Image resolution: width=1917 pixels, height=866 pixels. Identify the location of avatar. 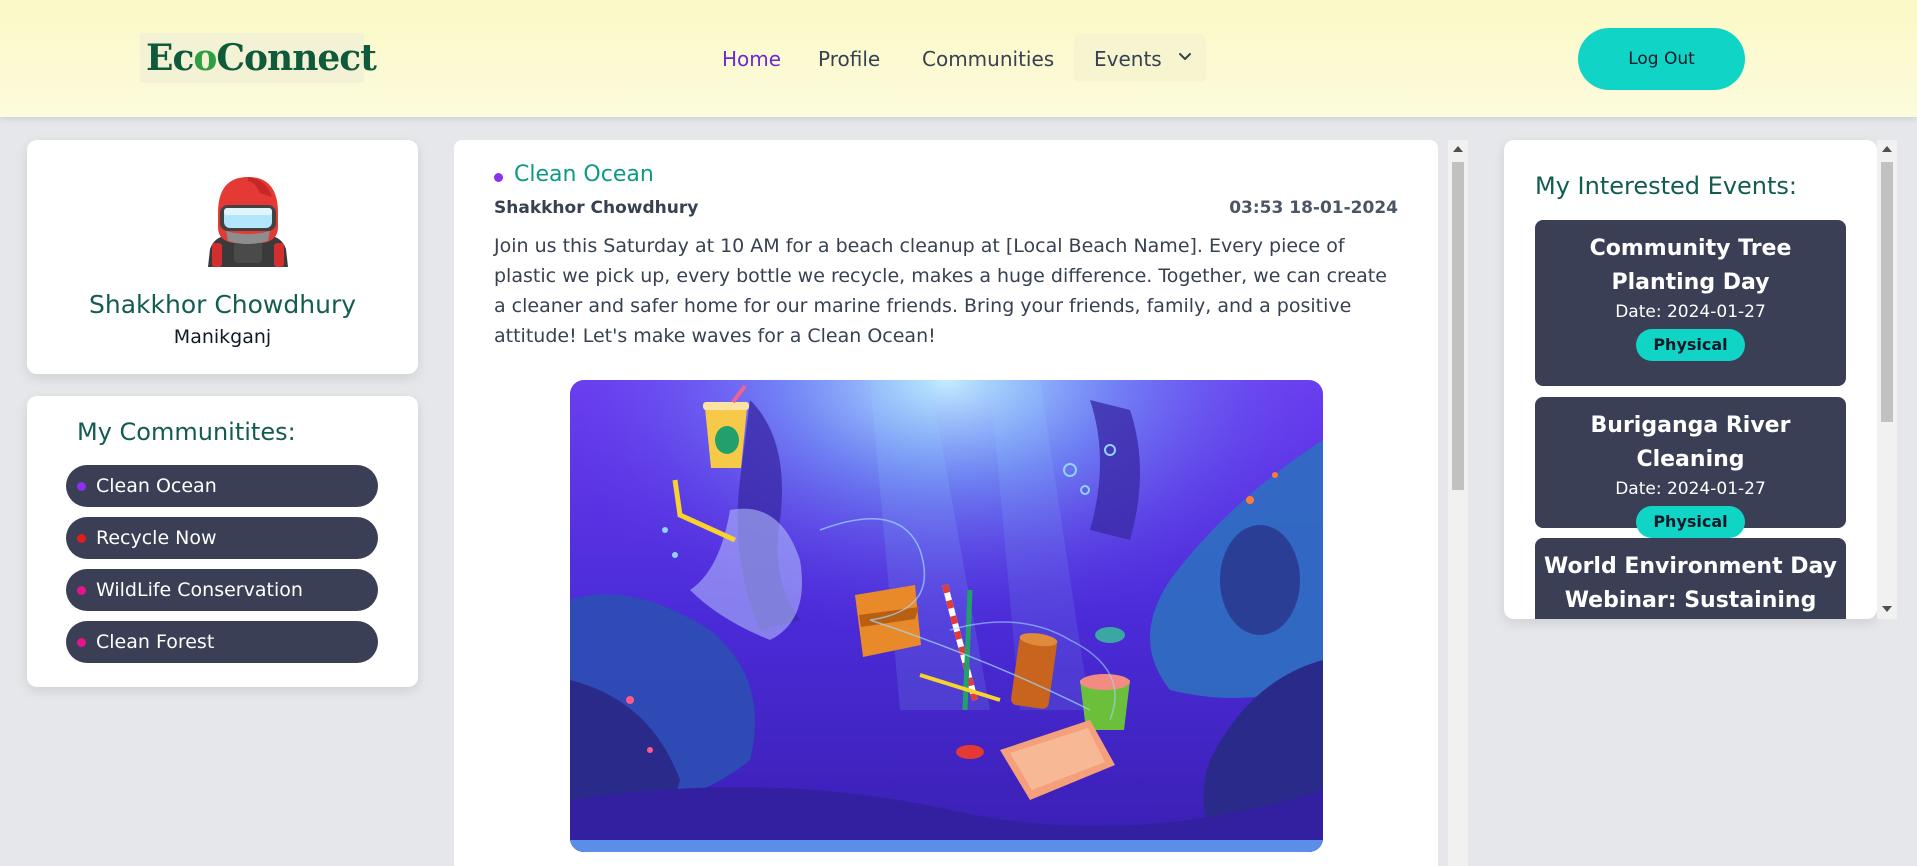
(248, 222).